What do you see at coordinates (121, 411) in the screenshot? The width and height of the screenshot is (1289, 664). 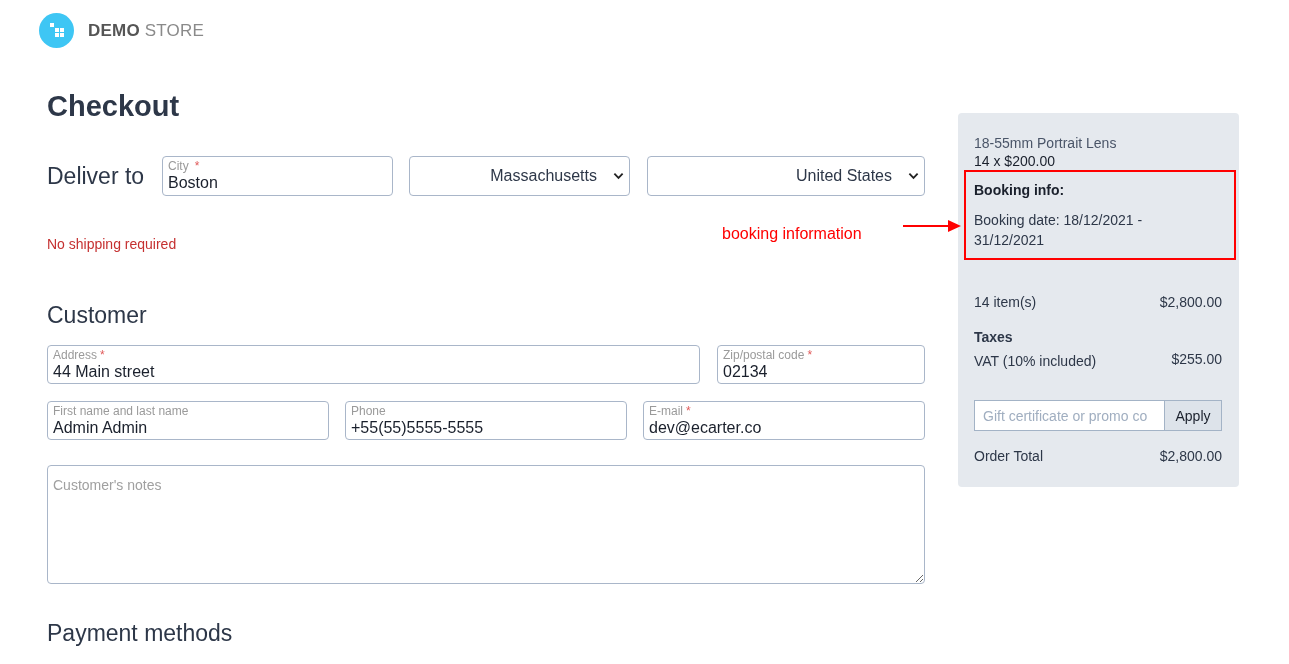 I see `field-label: First name and last name` at bounding box center [121, 411].